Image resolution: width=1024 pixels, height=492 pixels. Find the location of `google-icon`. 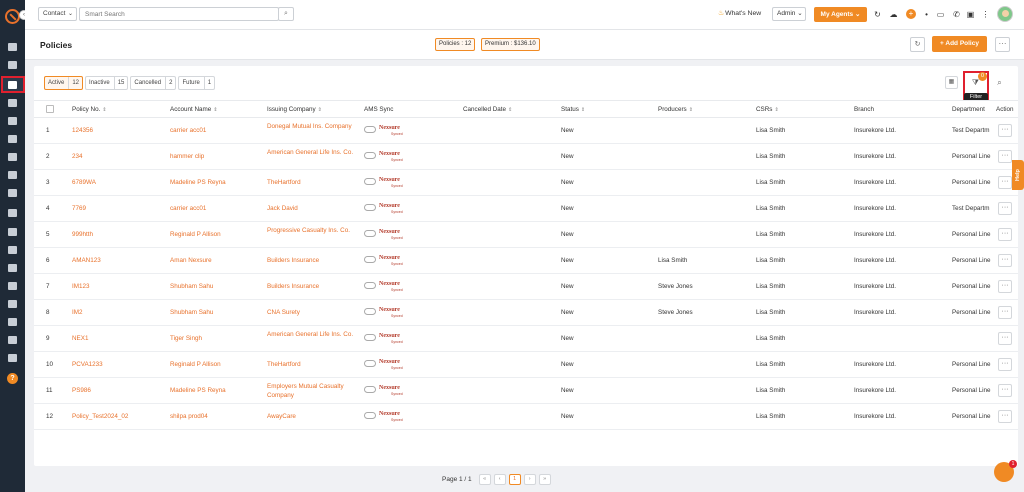

google-icon is located at coordinates (12, 250).